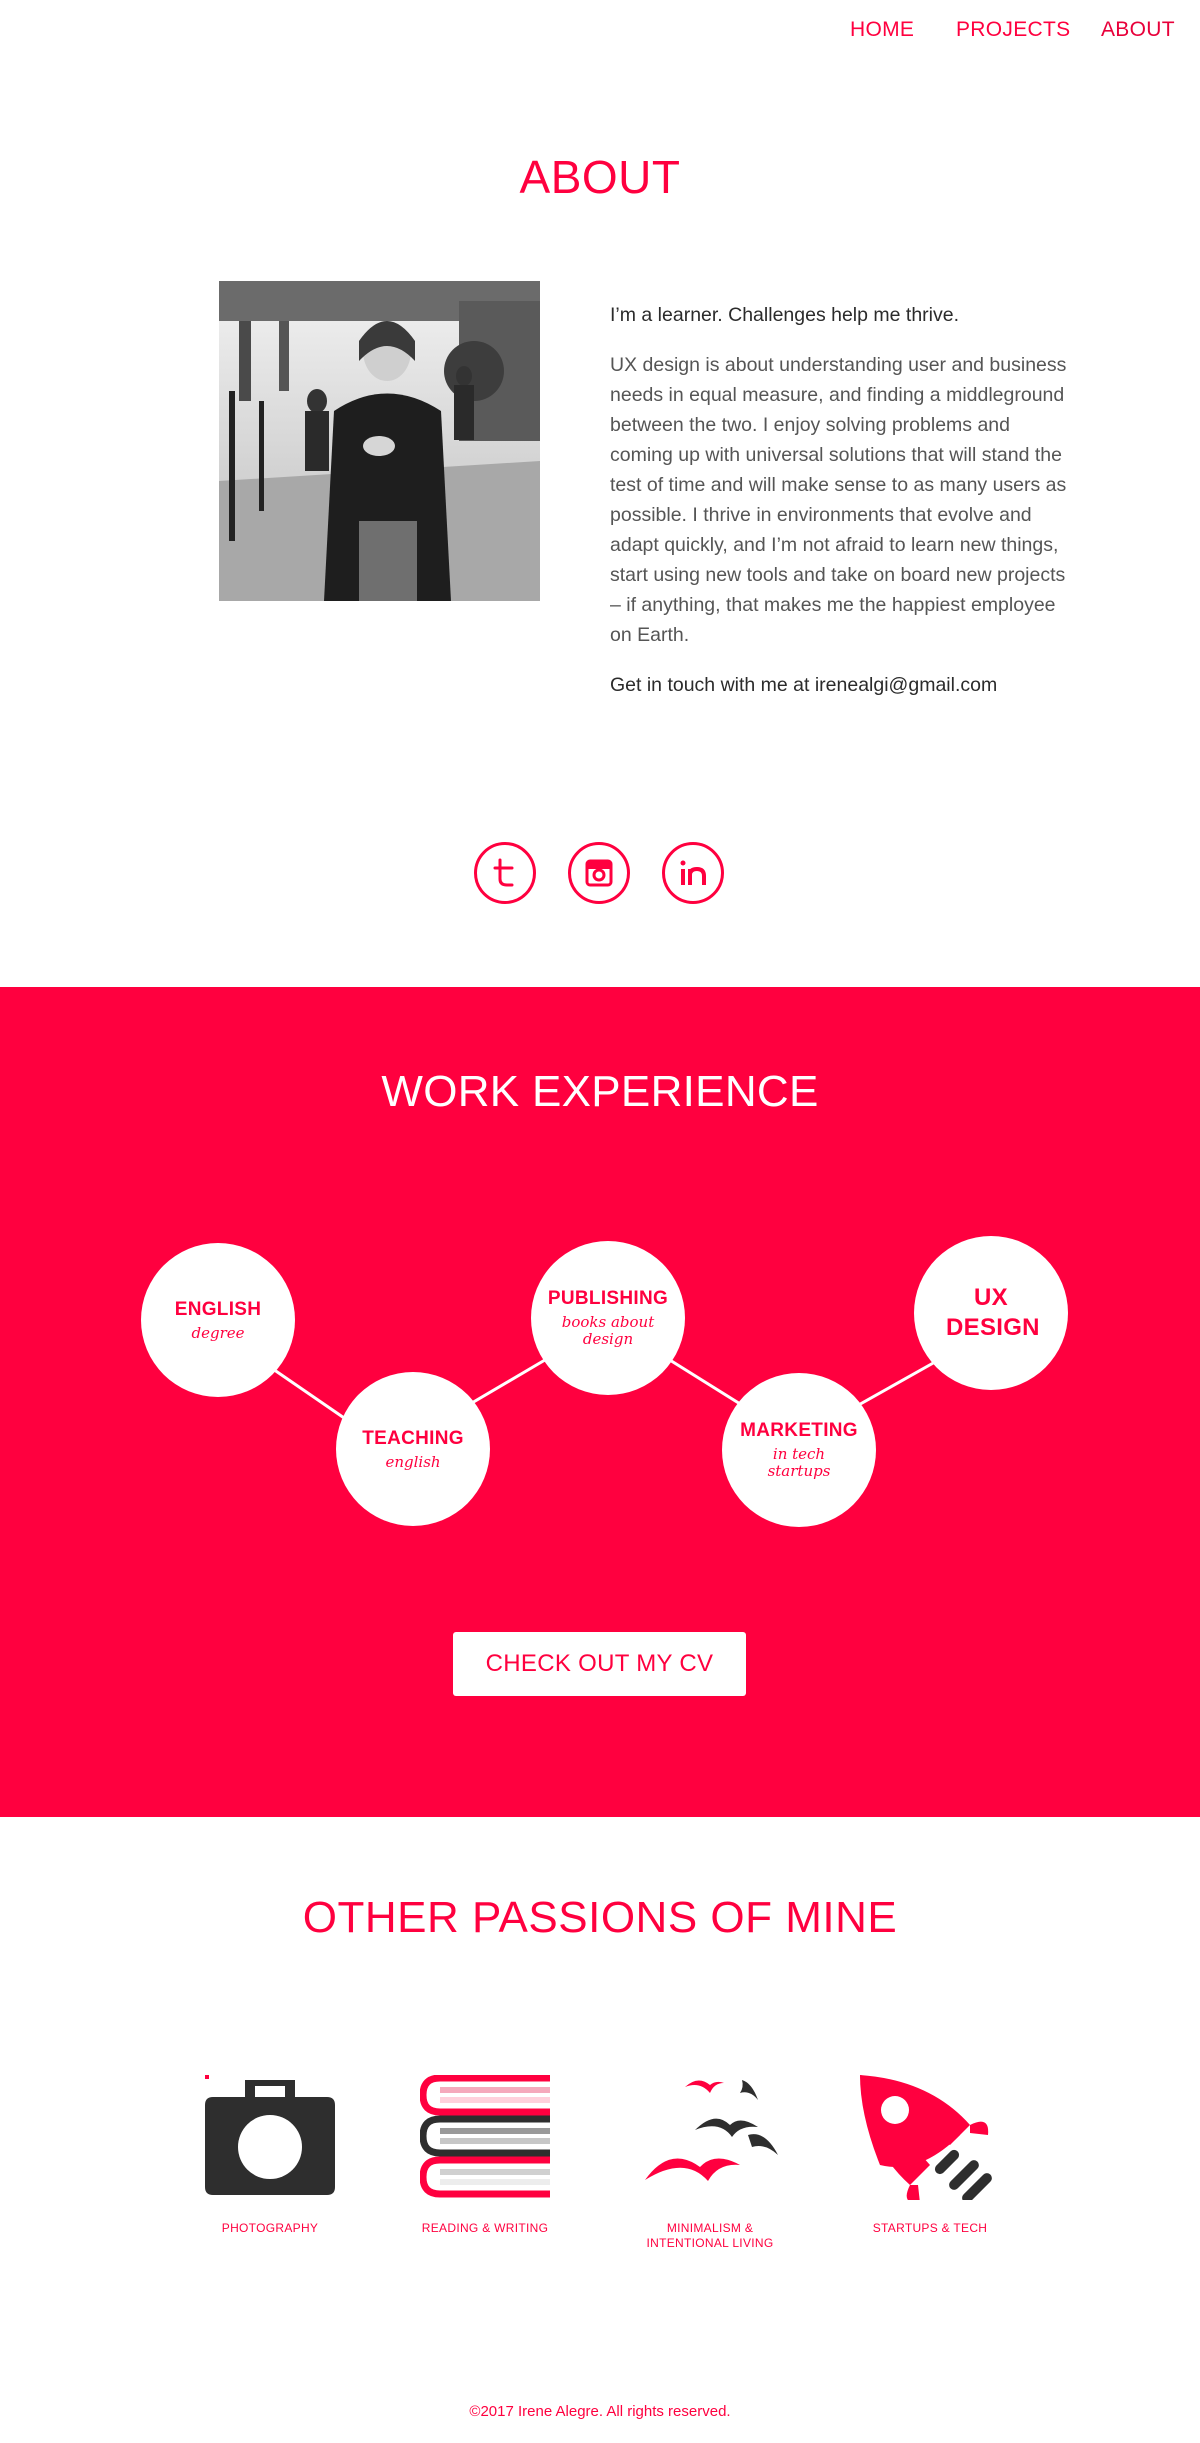 Image resolution: width=1200 pixels, height=2443 pixels. I want to click on passion-startups-tech: STARTUPS & TECH, so click(930, 2155).